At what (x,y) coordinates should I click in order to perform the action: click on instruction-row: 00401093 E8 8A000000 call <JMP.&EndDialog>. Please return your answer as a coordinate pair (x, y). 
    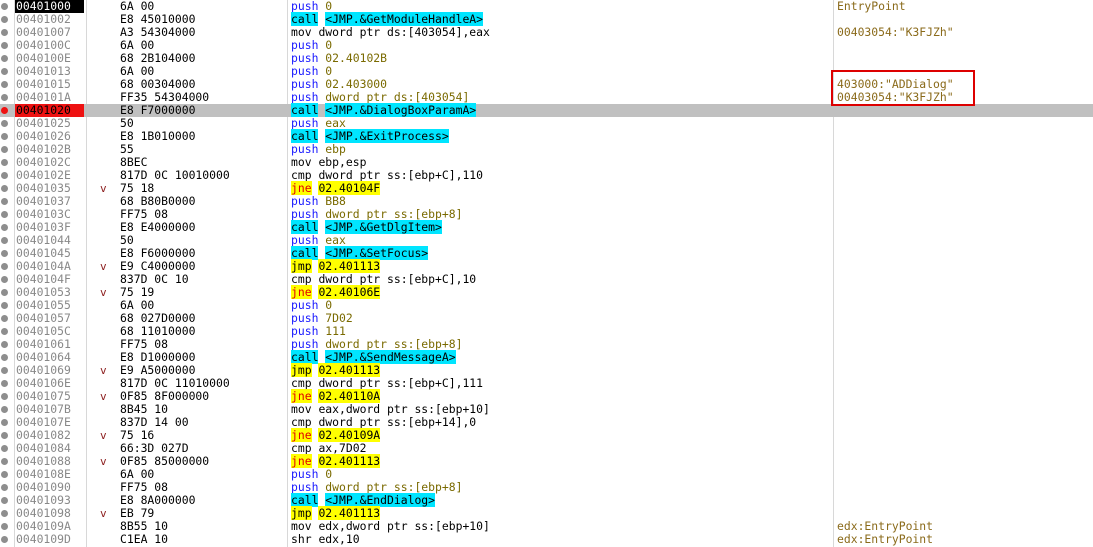
    Looking at the image, I should click on (546, 500).